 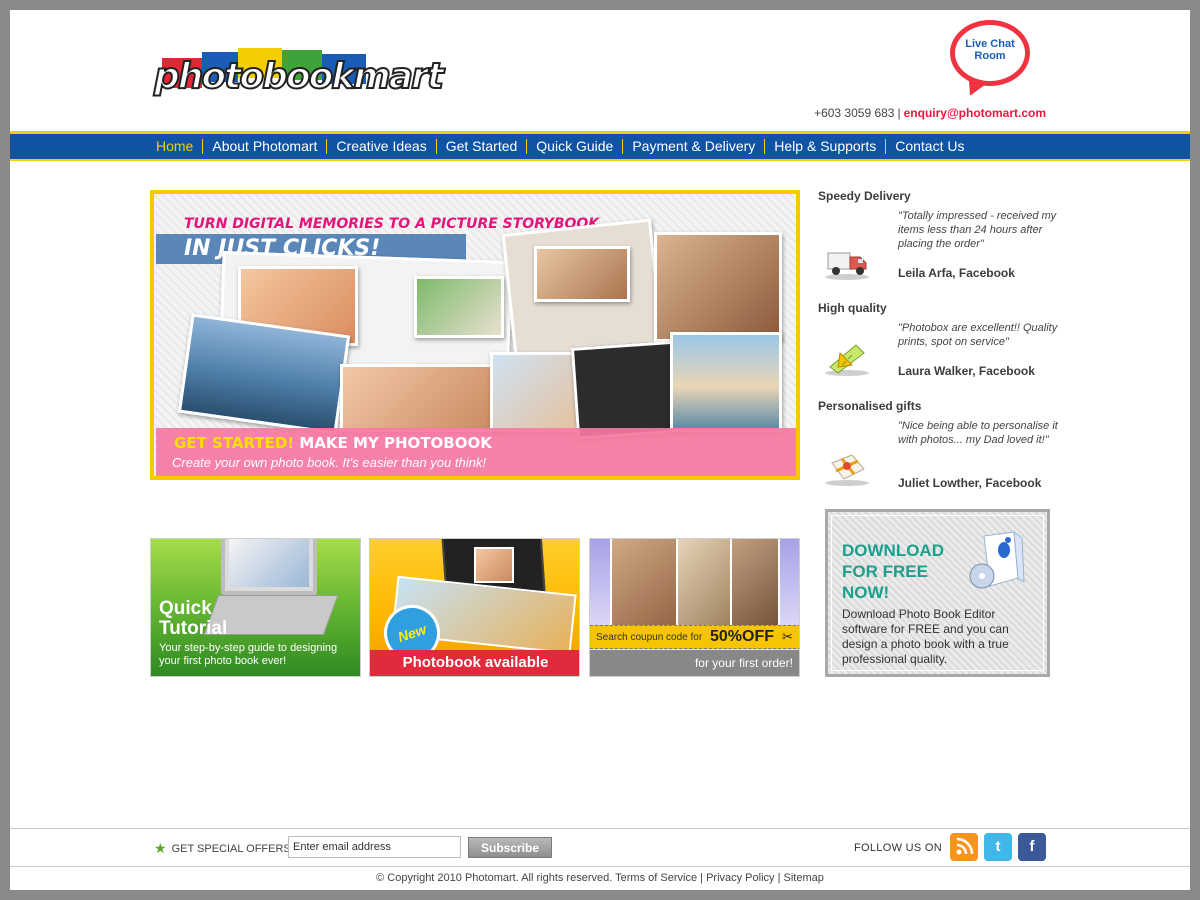 What do you see at coordinates (990, 56) in the screenshot?
I see `live-chat-label-line2: Room` at bounding box center [990, 56].